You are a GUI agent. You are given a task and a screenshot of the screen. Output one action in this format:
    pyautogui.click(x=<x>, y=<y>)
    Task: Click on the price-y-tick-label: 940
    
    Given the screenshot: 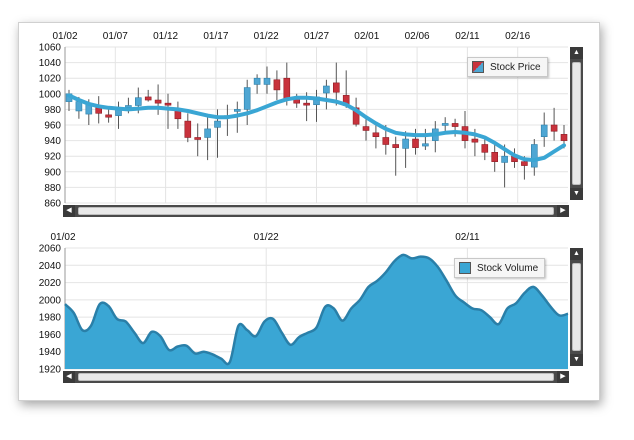 What is the action you would take?
    pyautogui.click(x=52, y=141)
    